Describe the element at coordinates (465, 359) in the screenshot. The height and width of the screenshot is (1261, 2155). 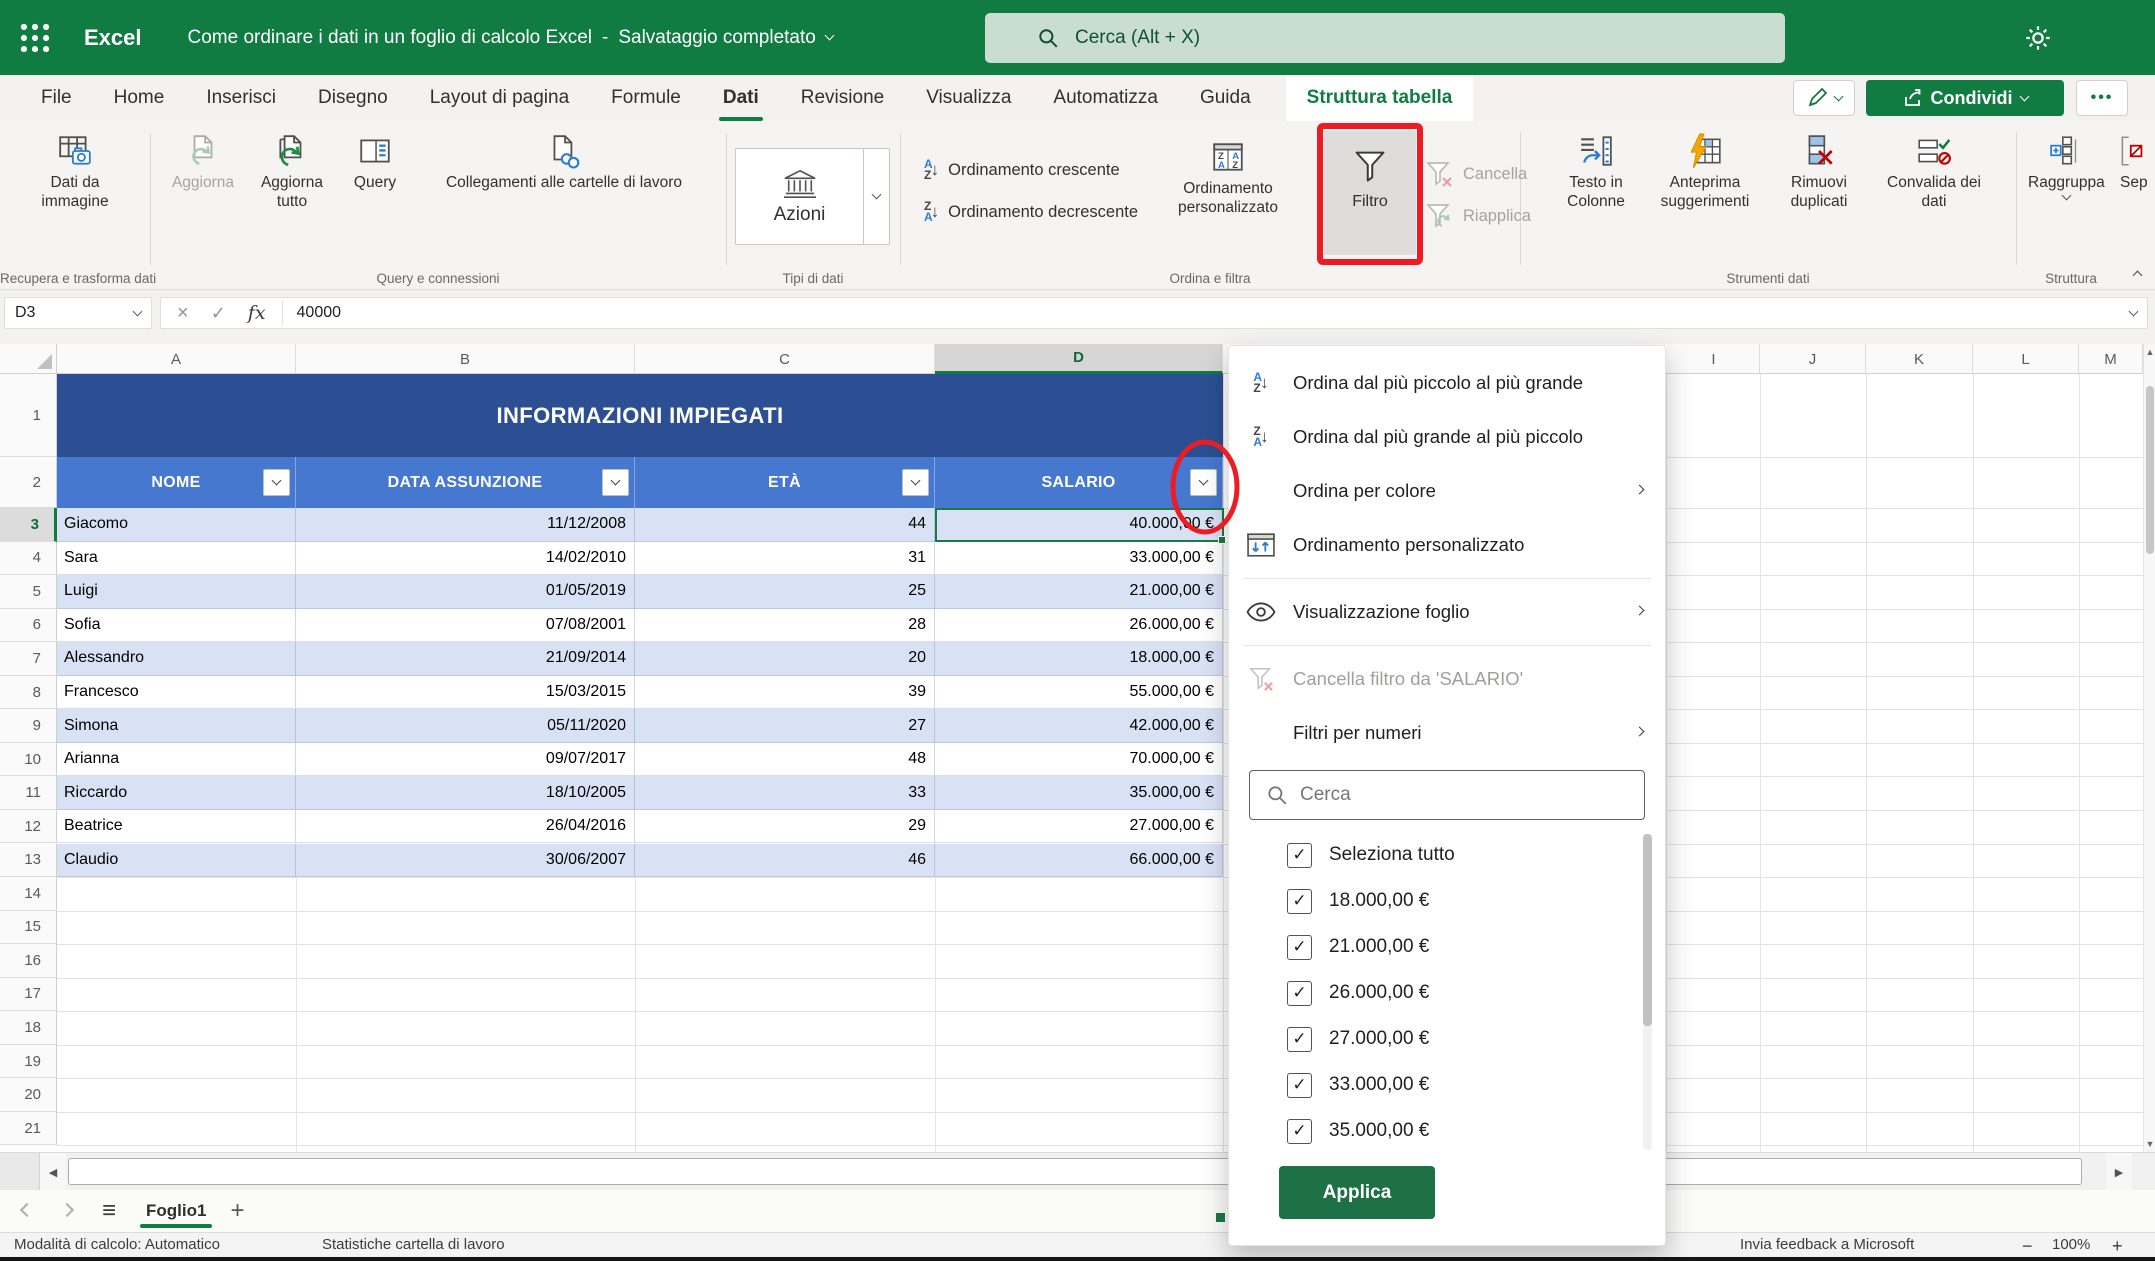
I see `column-header-B: B` at that location.